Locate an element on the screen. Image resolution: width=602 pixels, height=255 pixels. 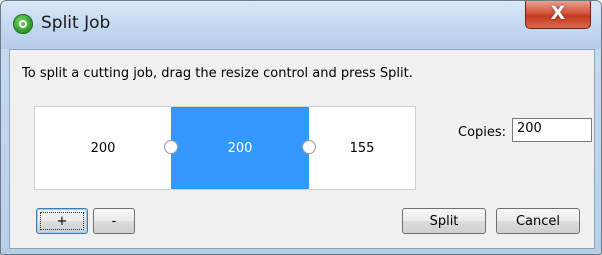
segment-3: 155 is located at coordinates (362, 148).